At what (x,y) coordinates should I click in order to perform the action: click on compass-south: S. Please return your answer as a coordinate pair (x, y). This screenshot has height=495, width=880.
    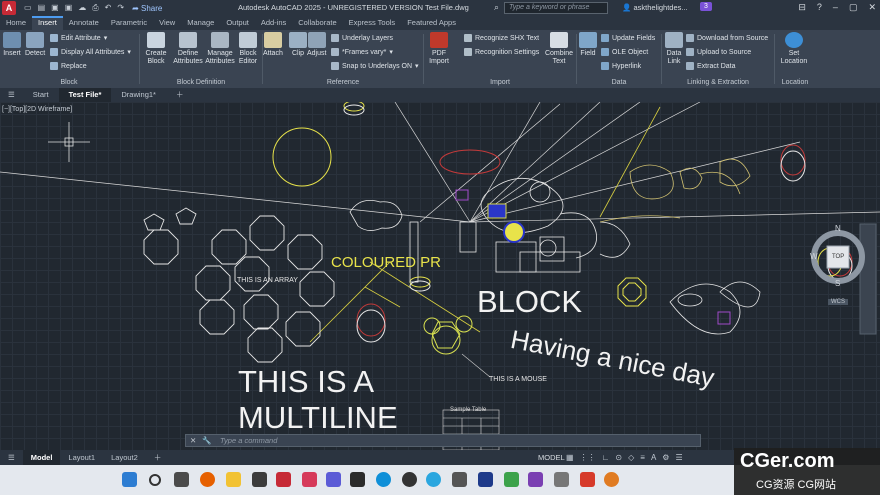
    Looking at the image, I should click on (837, 283).